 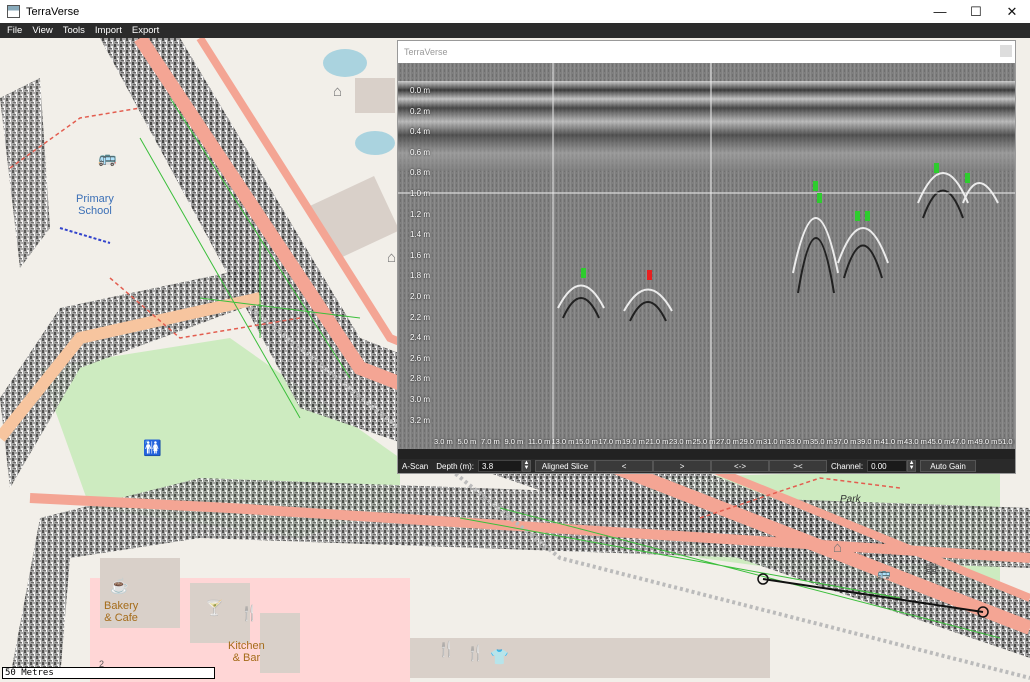 I want to click on depth-tick-label: 2.4 m, so click(x=420, y=338).